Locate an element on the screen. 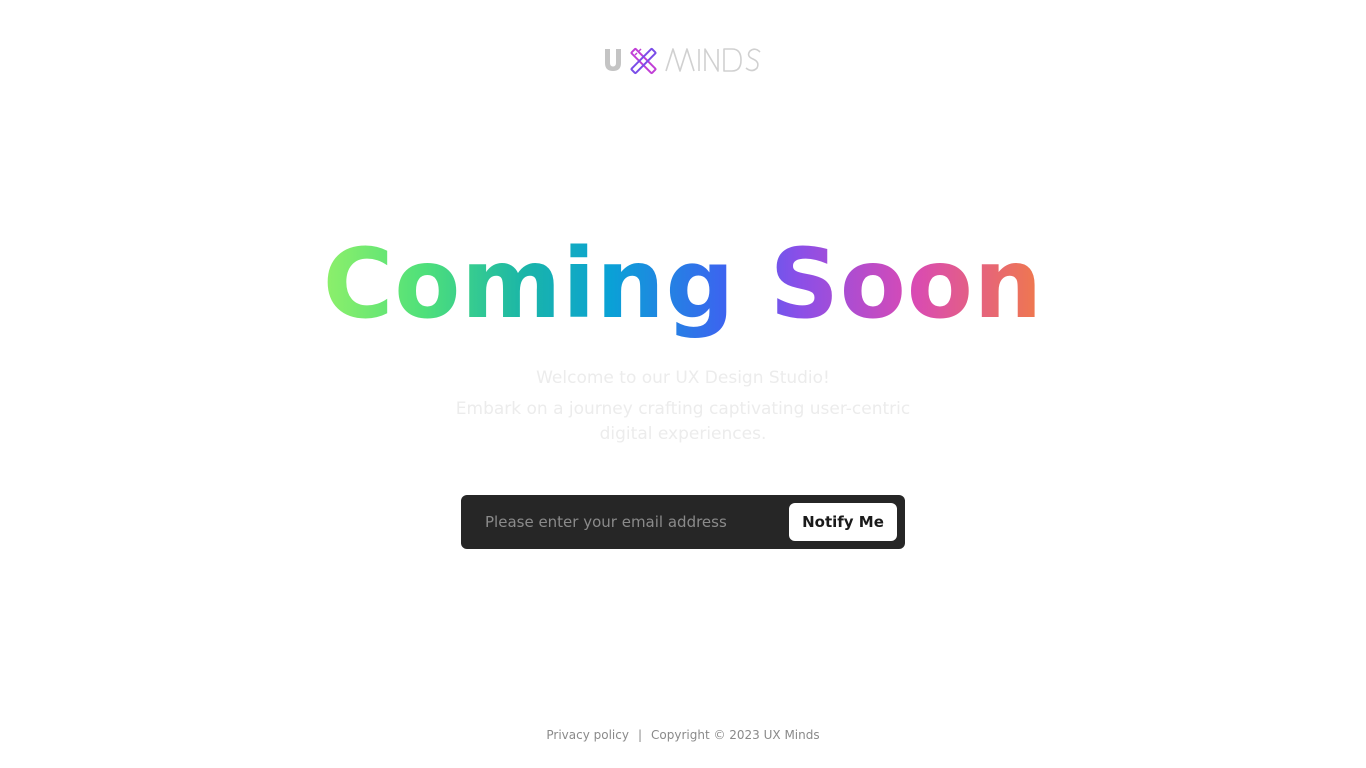 This screenshot has height=768, width=1366. notify-form: Notify Me is located at coordinates (683, 522).